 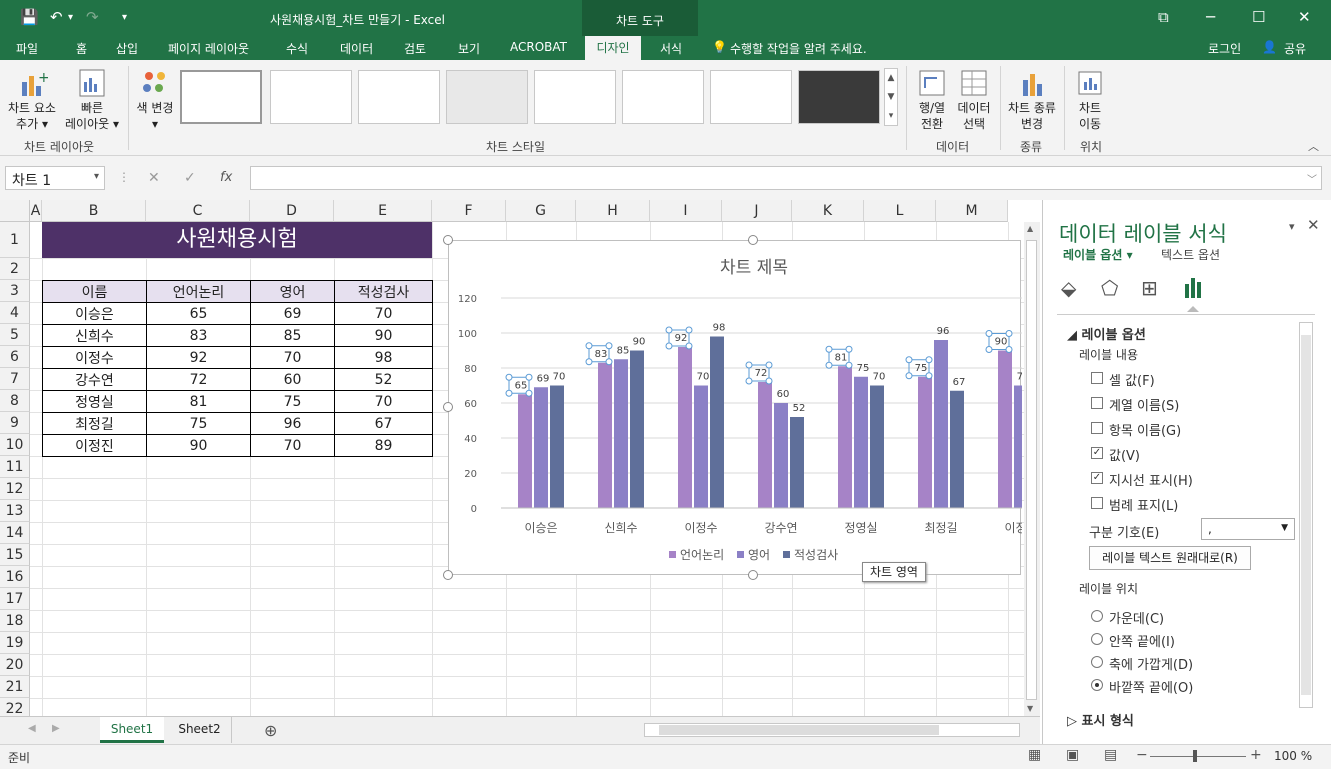 What do you see at coordinates (383, 335) in the screenshot?
I see `table-cell: 90` at bounding box center [383, 335].